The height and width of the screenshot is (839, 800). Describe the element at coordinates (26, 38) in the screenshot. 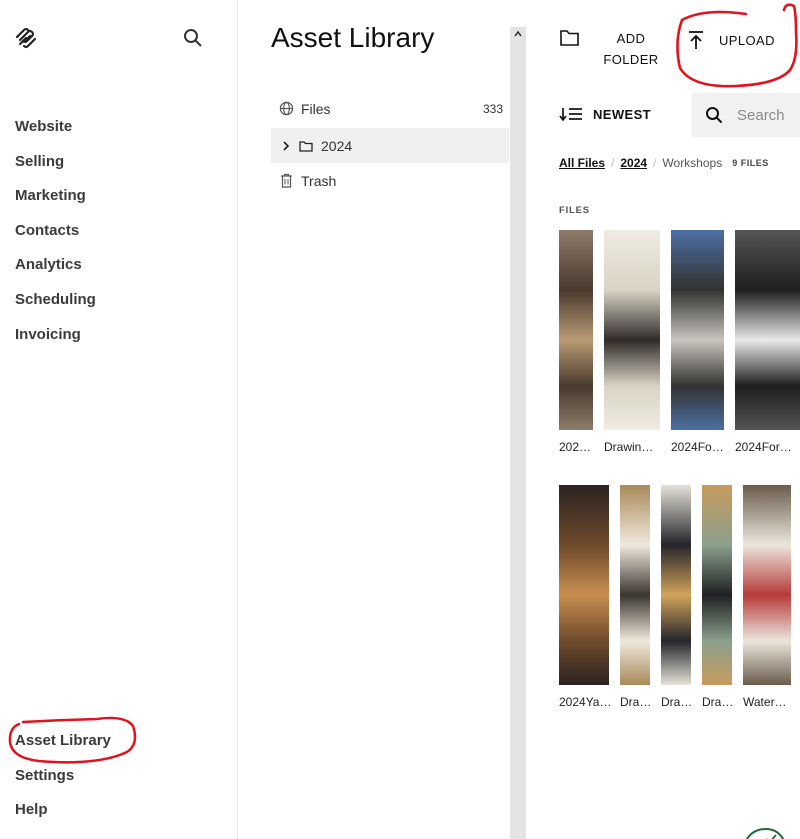

I see `squarespace-logo-icon` at that location.